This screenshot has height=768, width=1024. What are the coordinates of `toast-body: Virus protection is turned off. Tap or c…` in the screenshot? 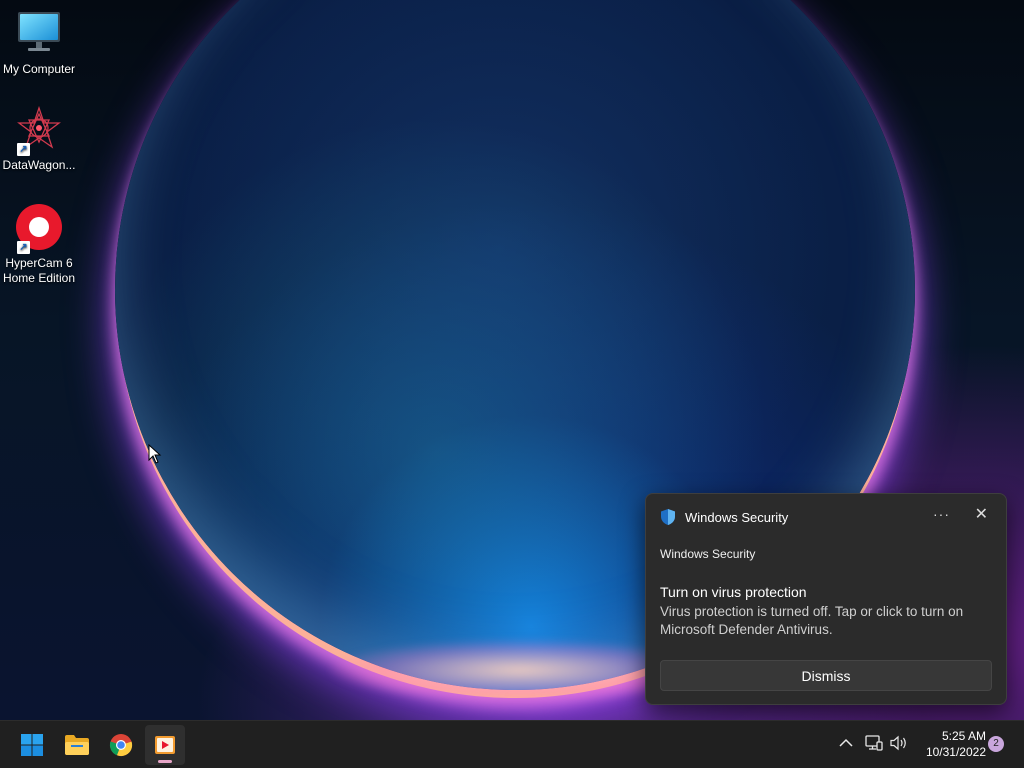 It's located at (812, 620).